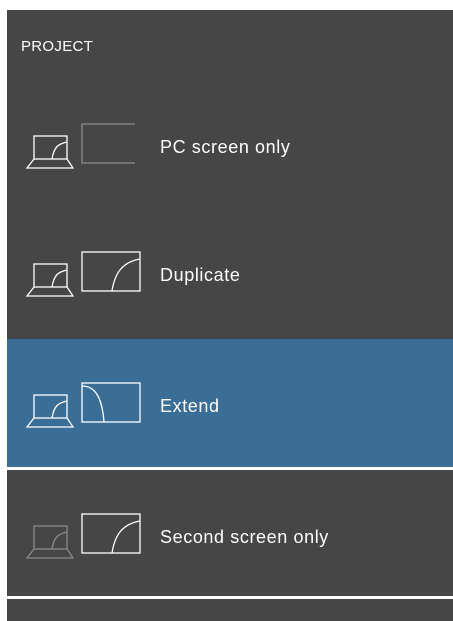 The height and width of the screenshot is (621, 453). I want to click on divider, so click(230, 597).